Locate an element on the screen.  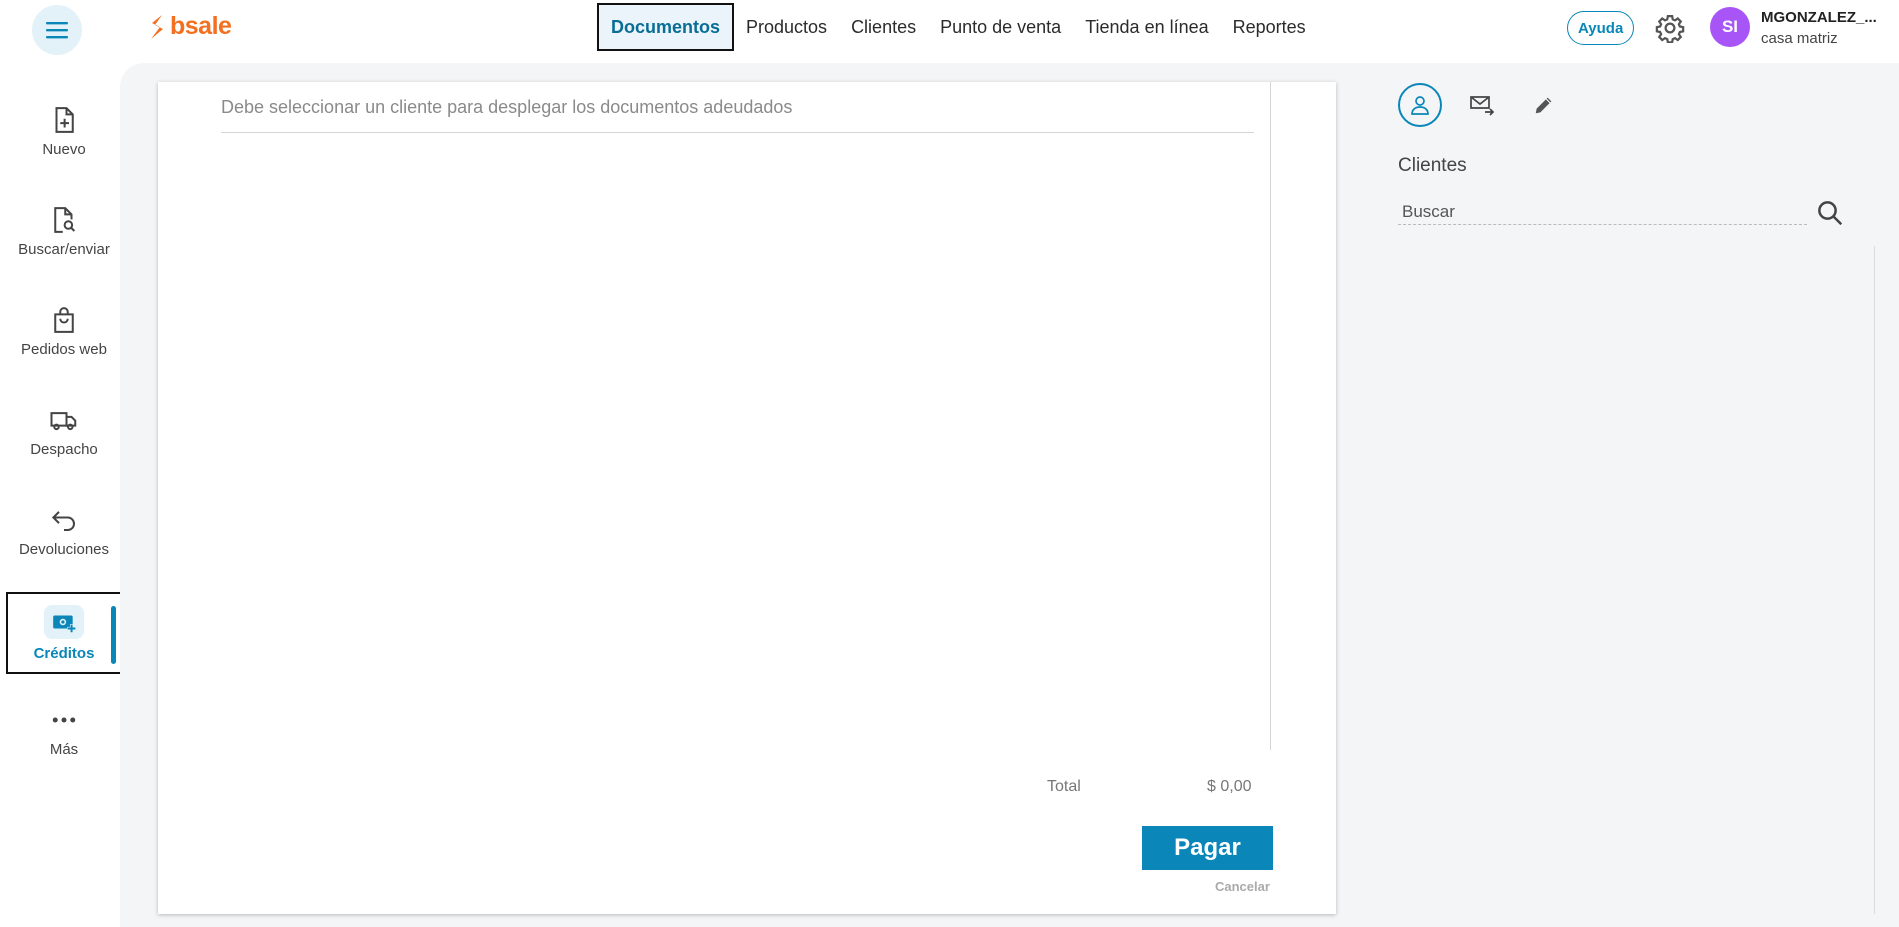
user-branch: casa matriz is located at coordinates (1799, 38).